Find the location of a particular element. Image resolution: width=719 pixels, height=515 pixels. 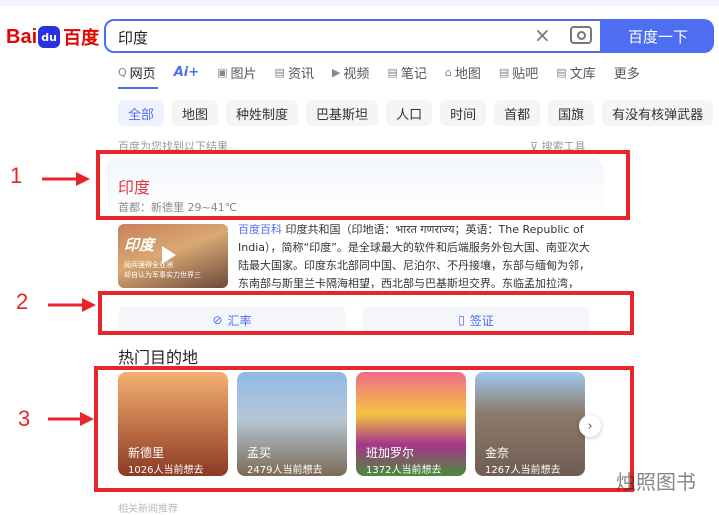

search-box: 印度 × is located at coordinates (353, 36).